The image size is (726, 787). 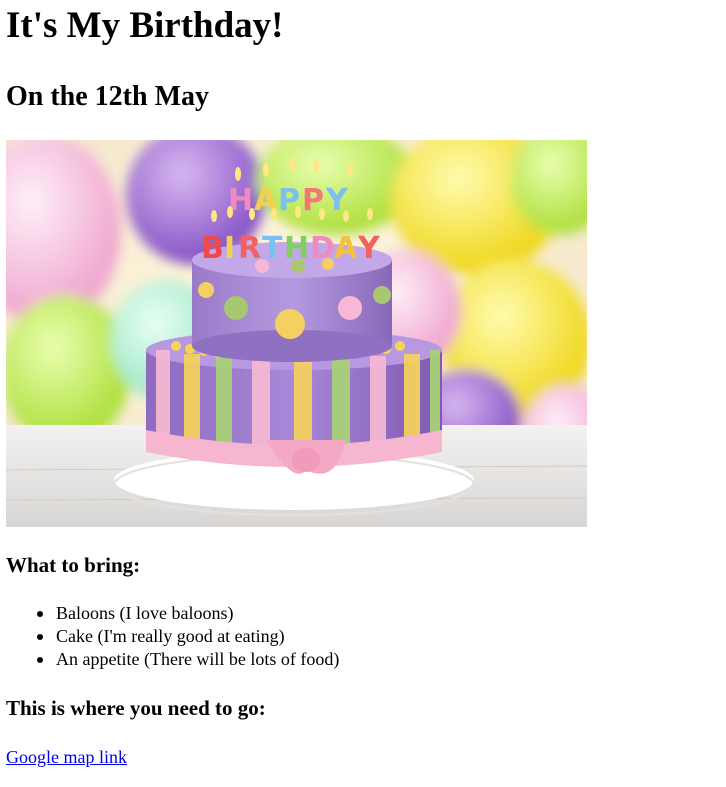 What do you see at coordinates (381, 613) in the screenshot?
I see `list-item: Baloons (I love baloons)` at bounding box center [381, 613].